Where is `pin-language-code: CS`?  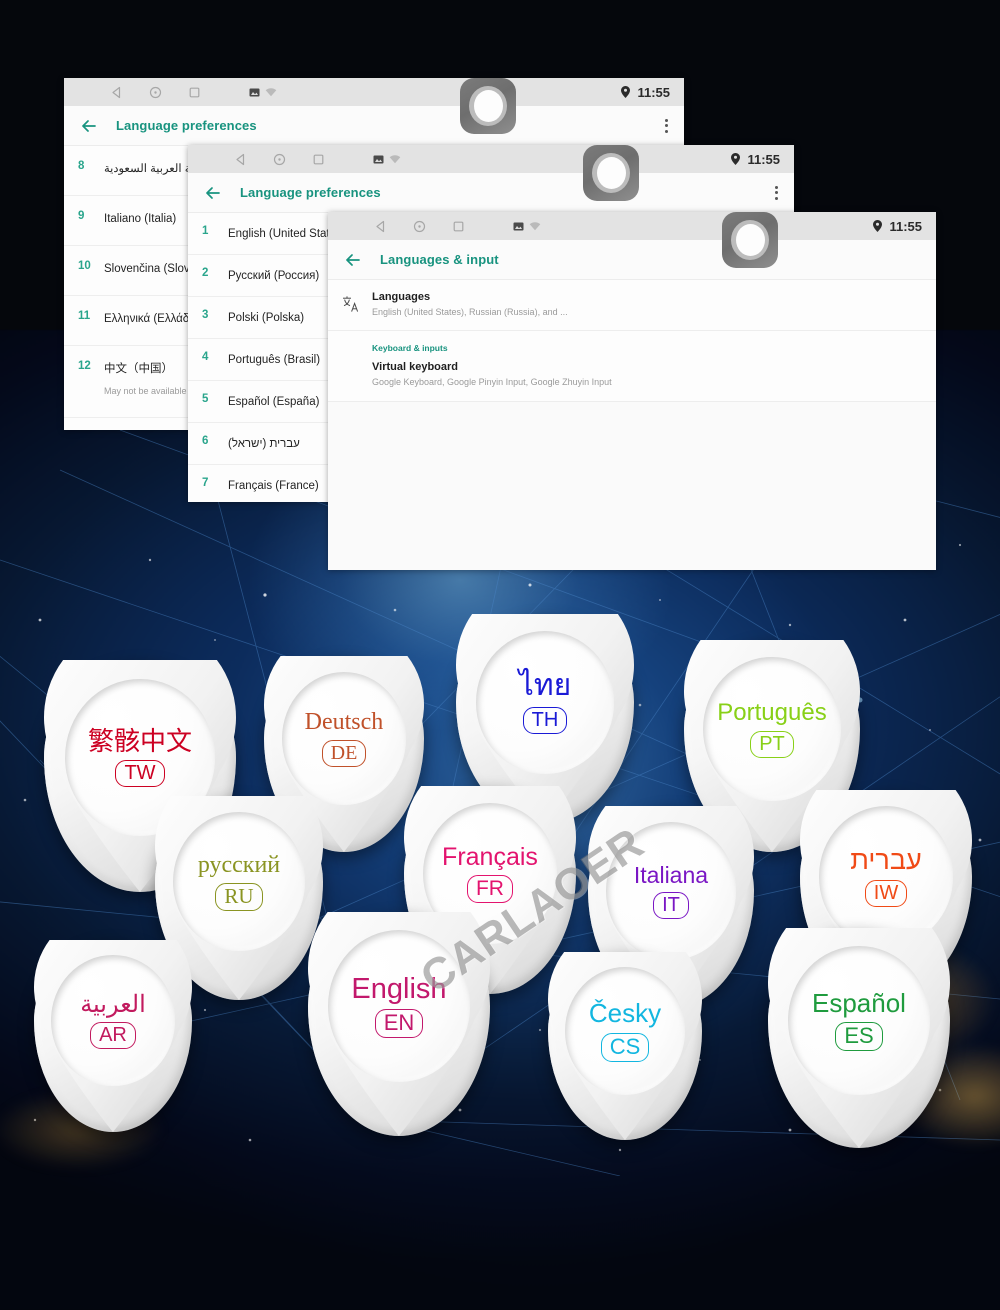
pin-language-code: CS is located at coordinates (625, 1047).